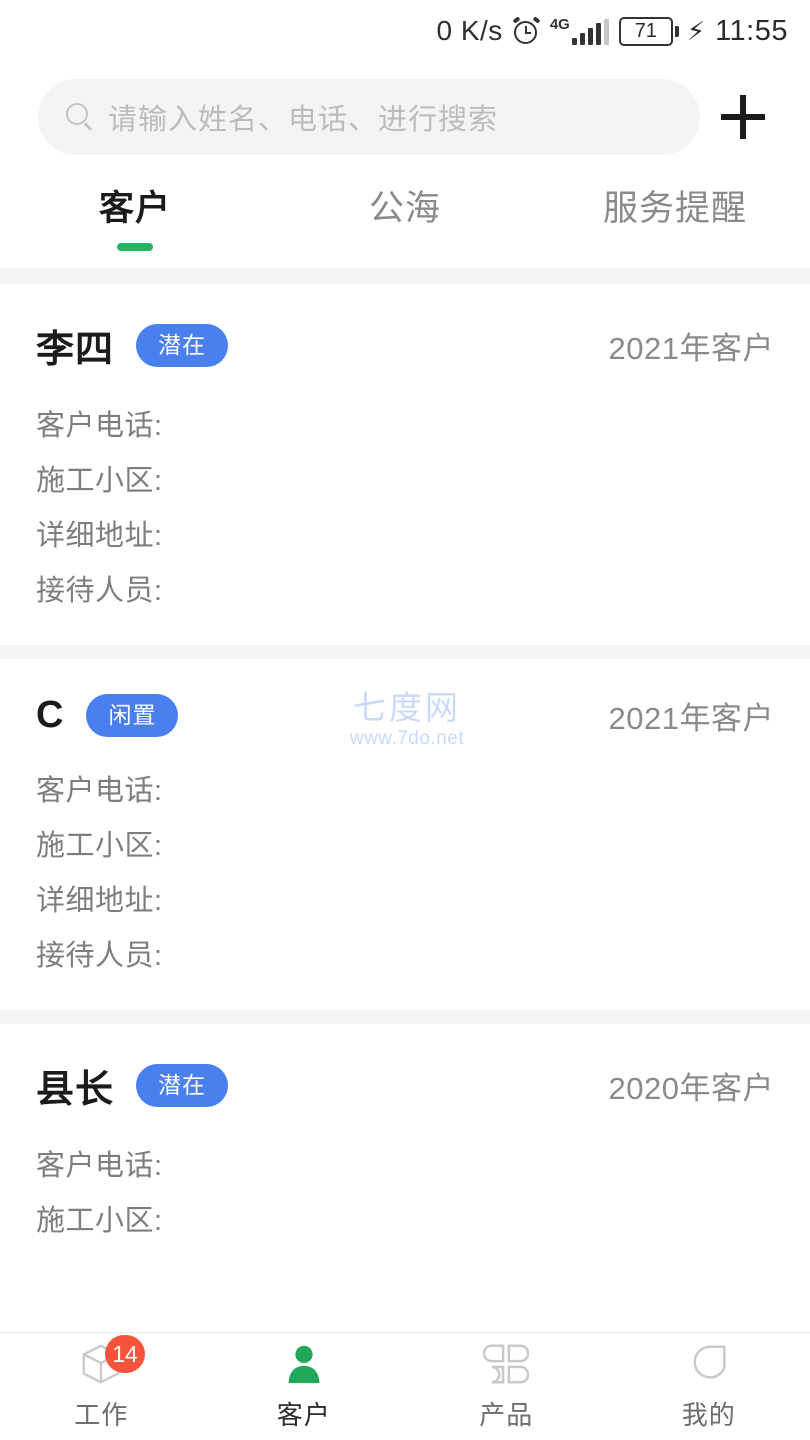 The image size is (810, 1440). What do you see at coordinates (559, 24) in the screenshot?
I see `network-type-label: 4G` at bounding box center [559, 24].